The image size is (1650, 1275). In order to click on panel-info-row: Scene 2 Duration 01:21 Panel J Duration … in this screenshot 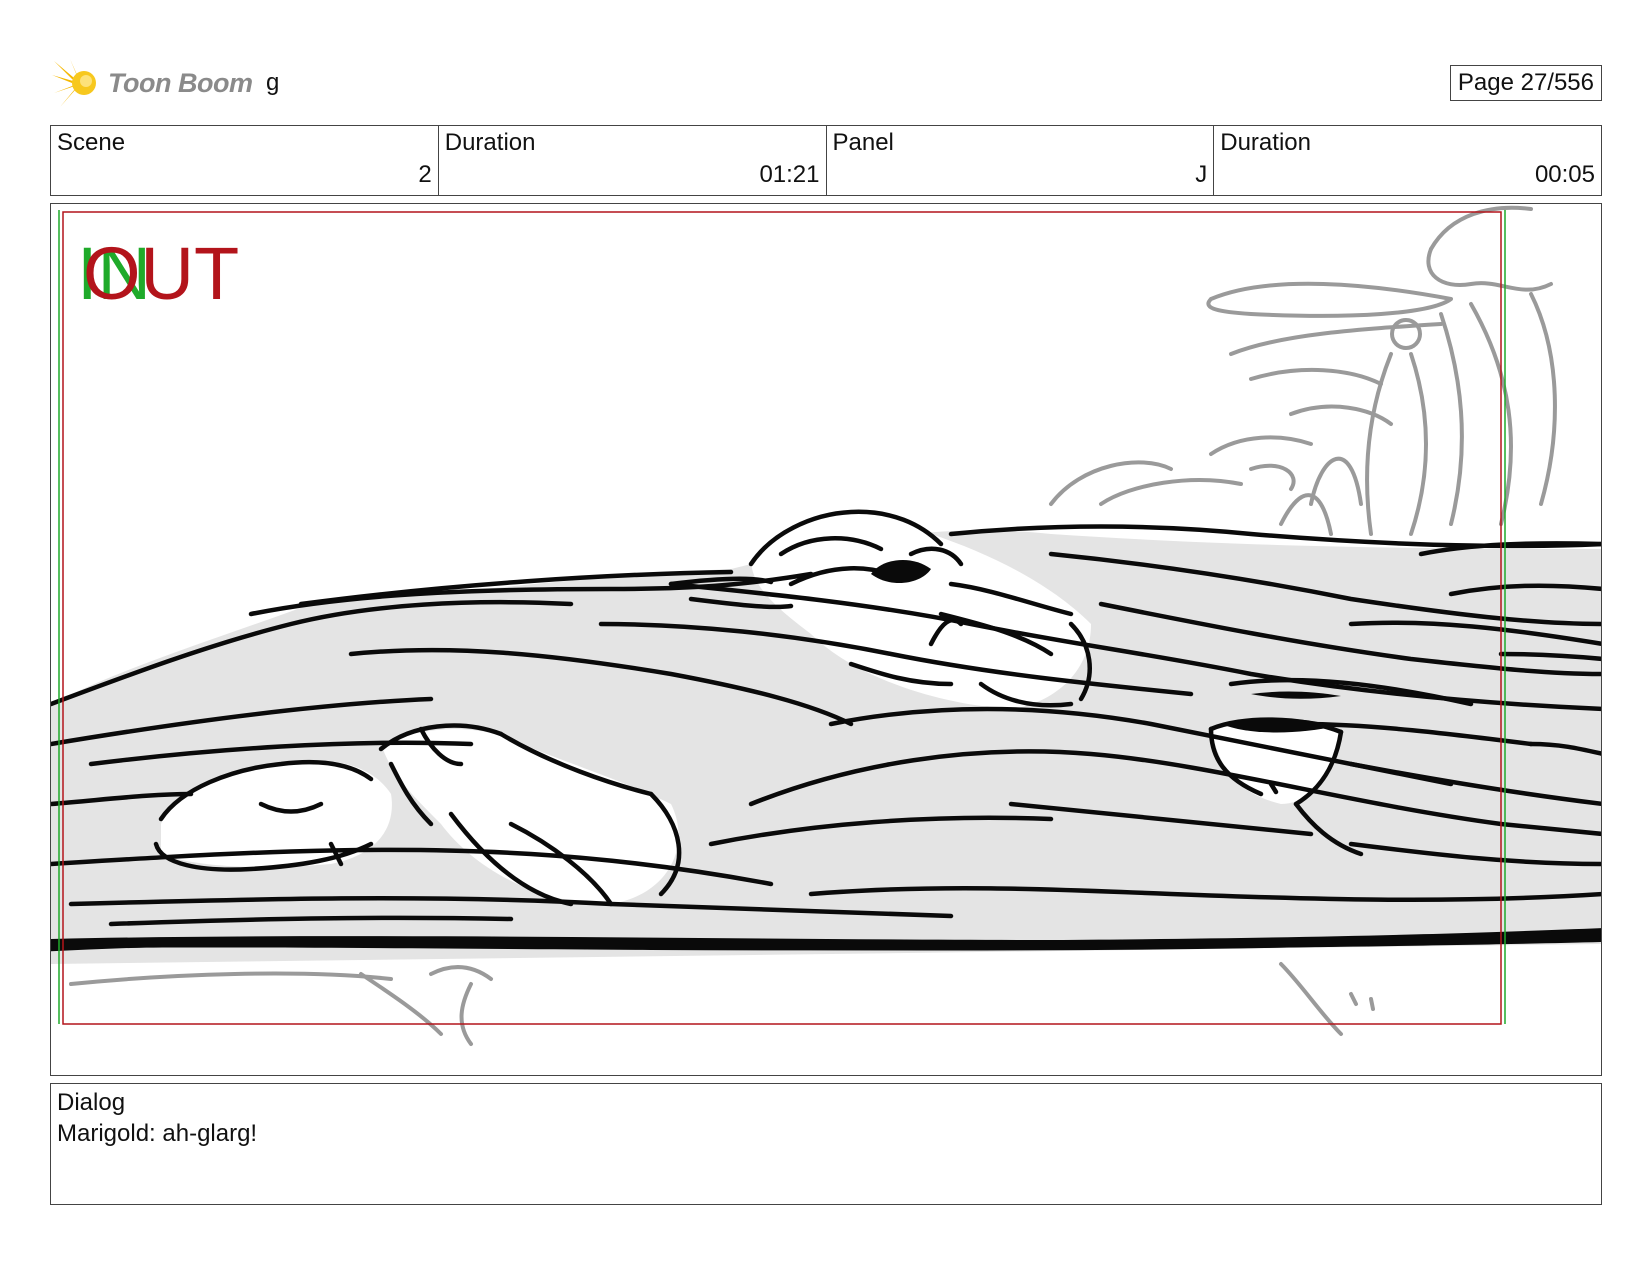, I will do `click(826, 160)`.